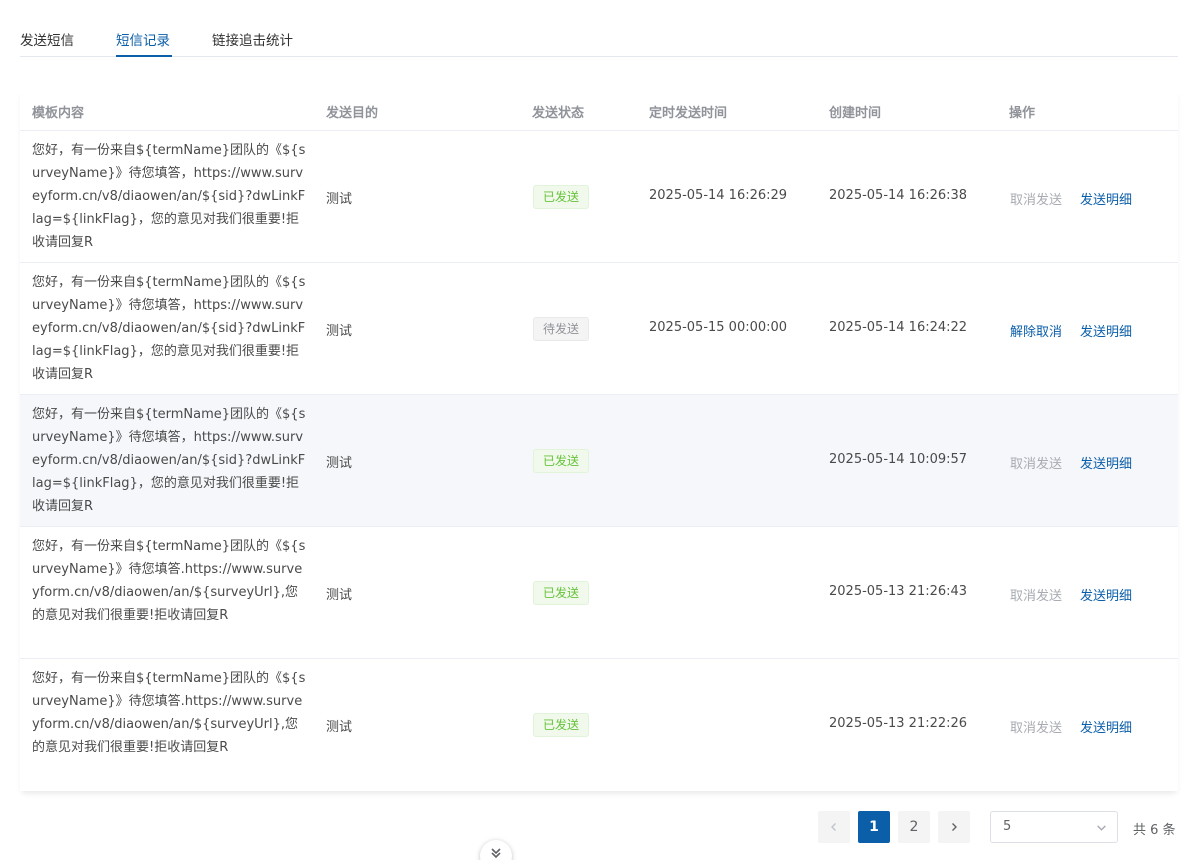  I want to click on page-button-1: 1, so click(874, 827).